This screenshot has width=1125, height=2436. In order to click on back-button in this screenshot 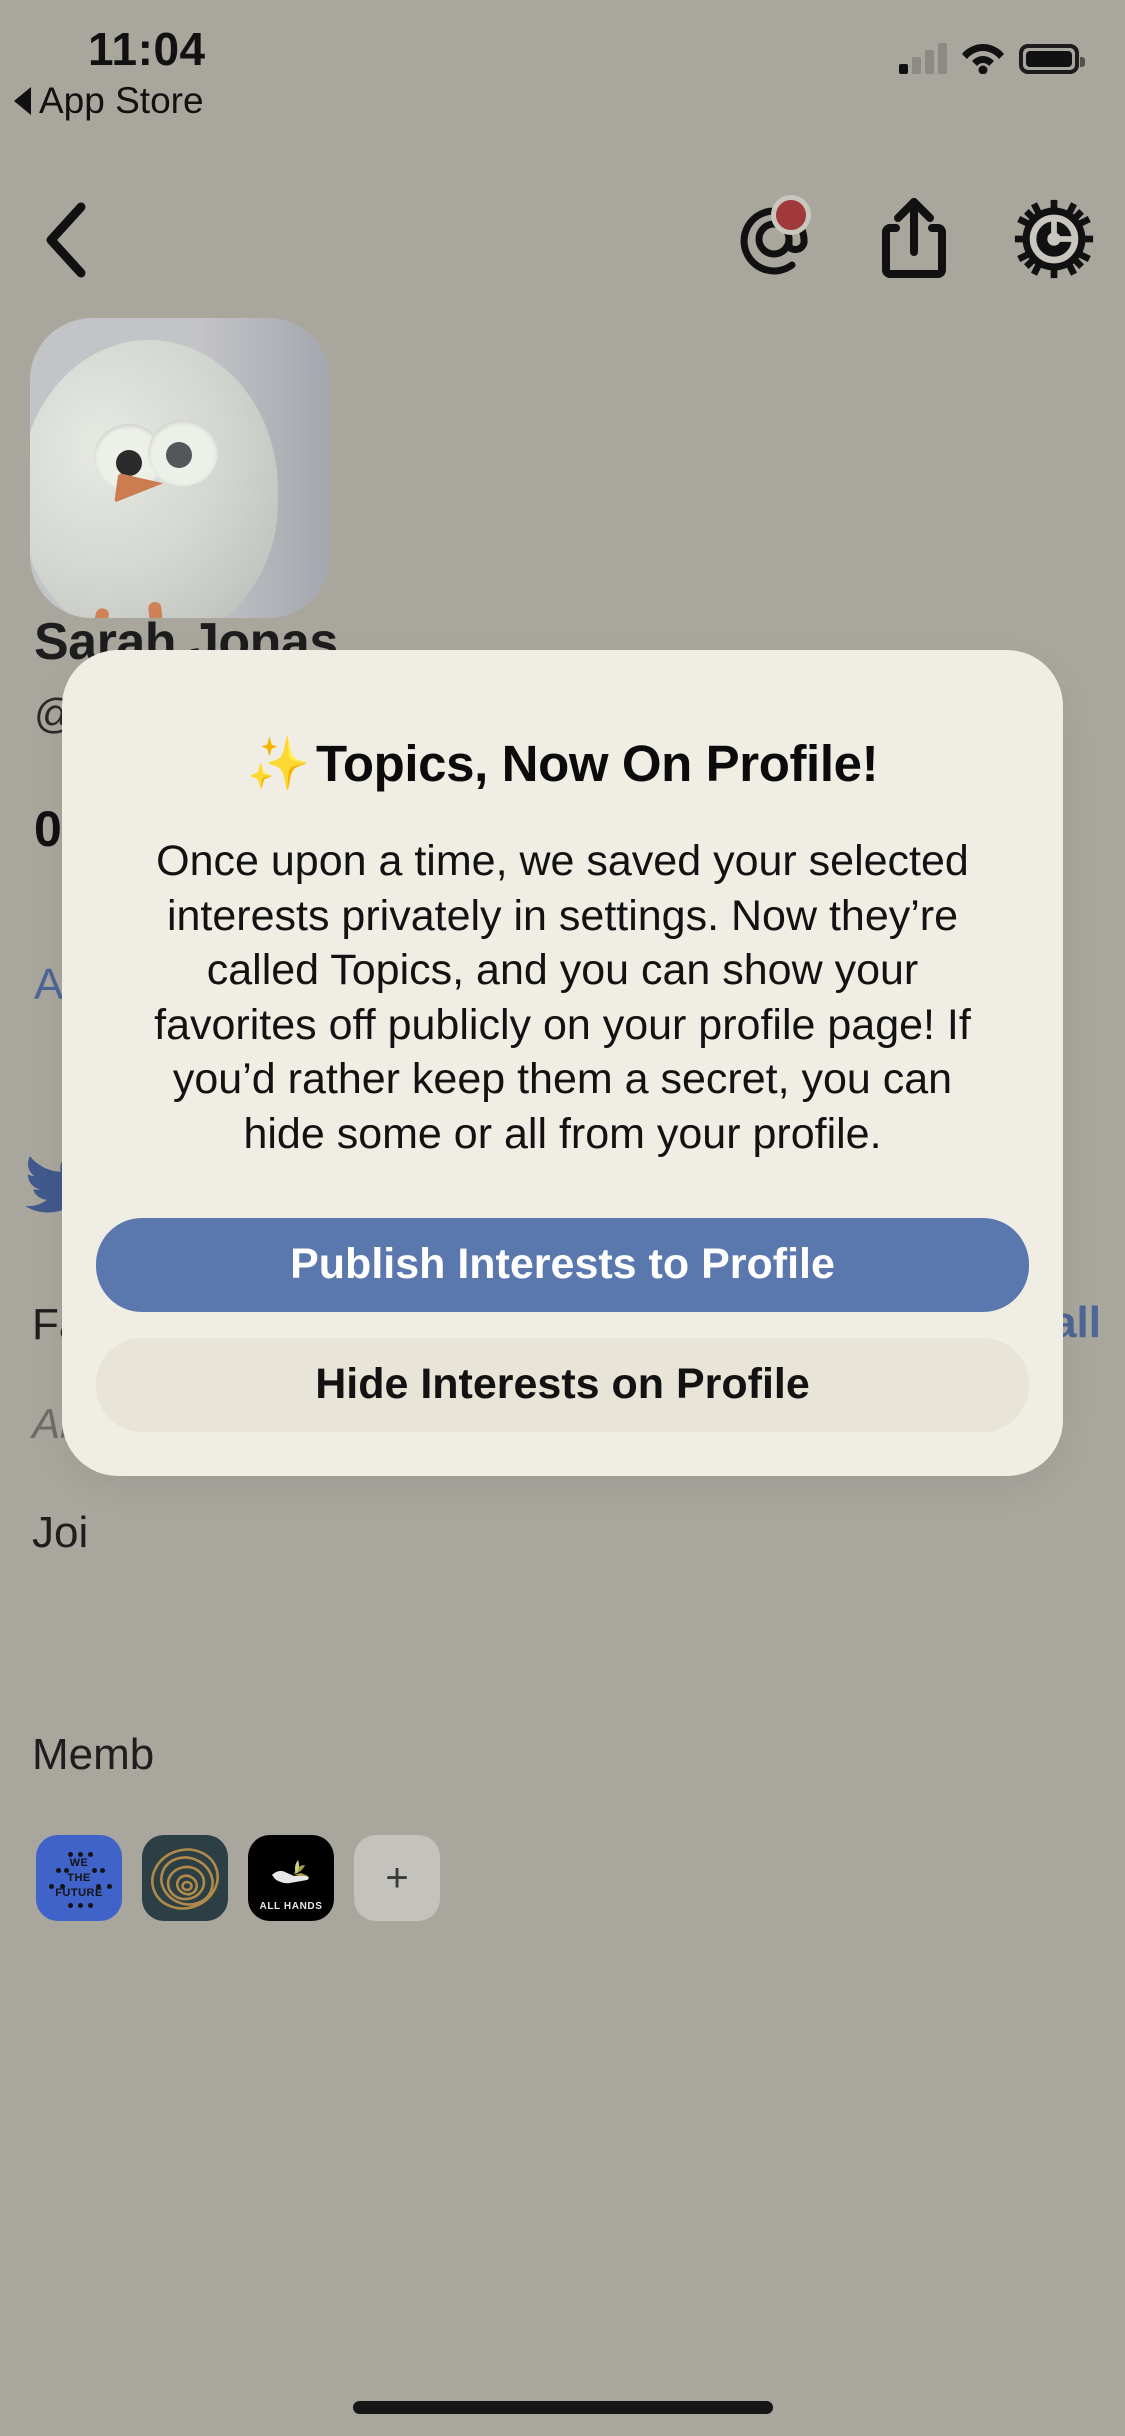, I will do `click(65, 240)`.